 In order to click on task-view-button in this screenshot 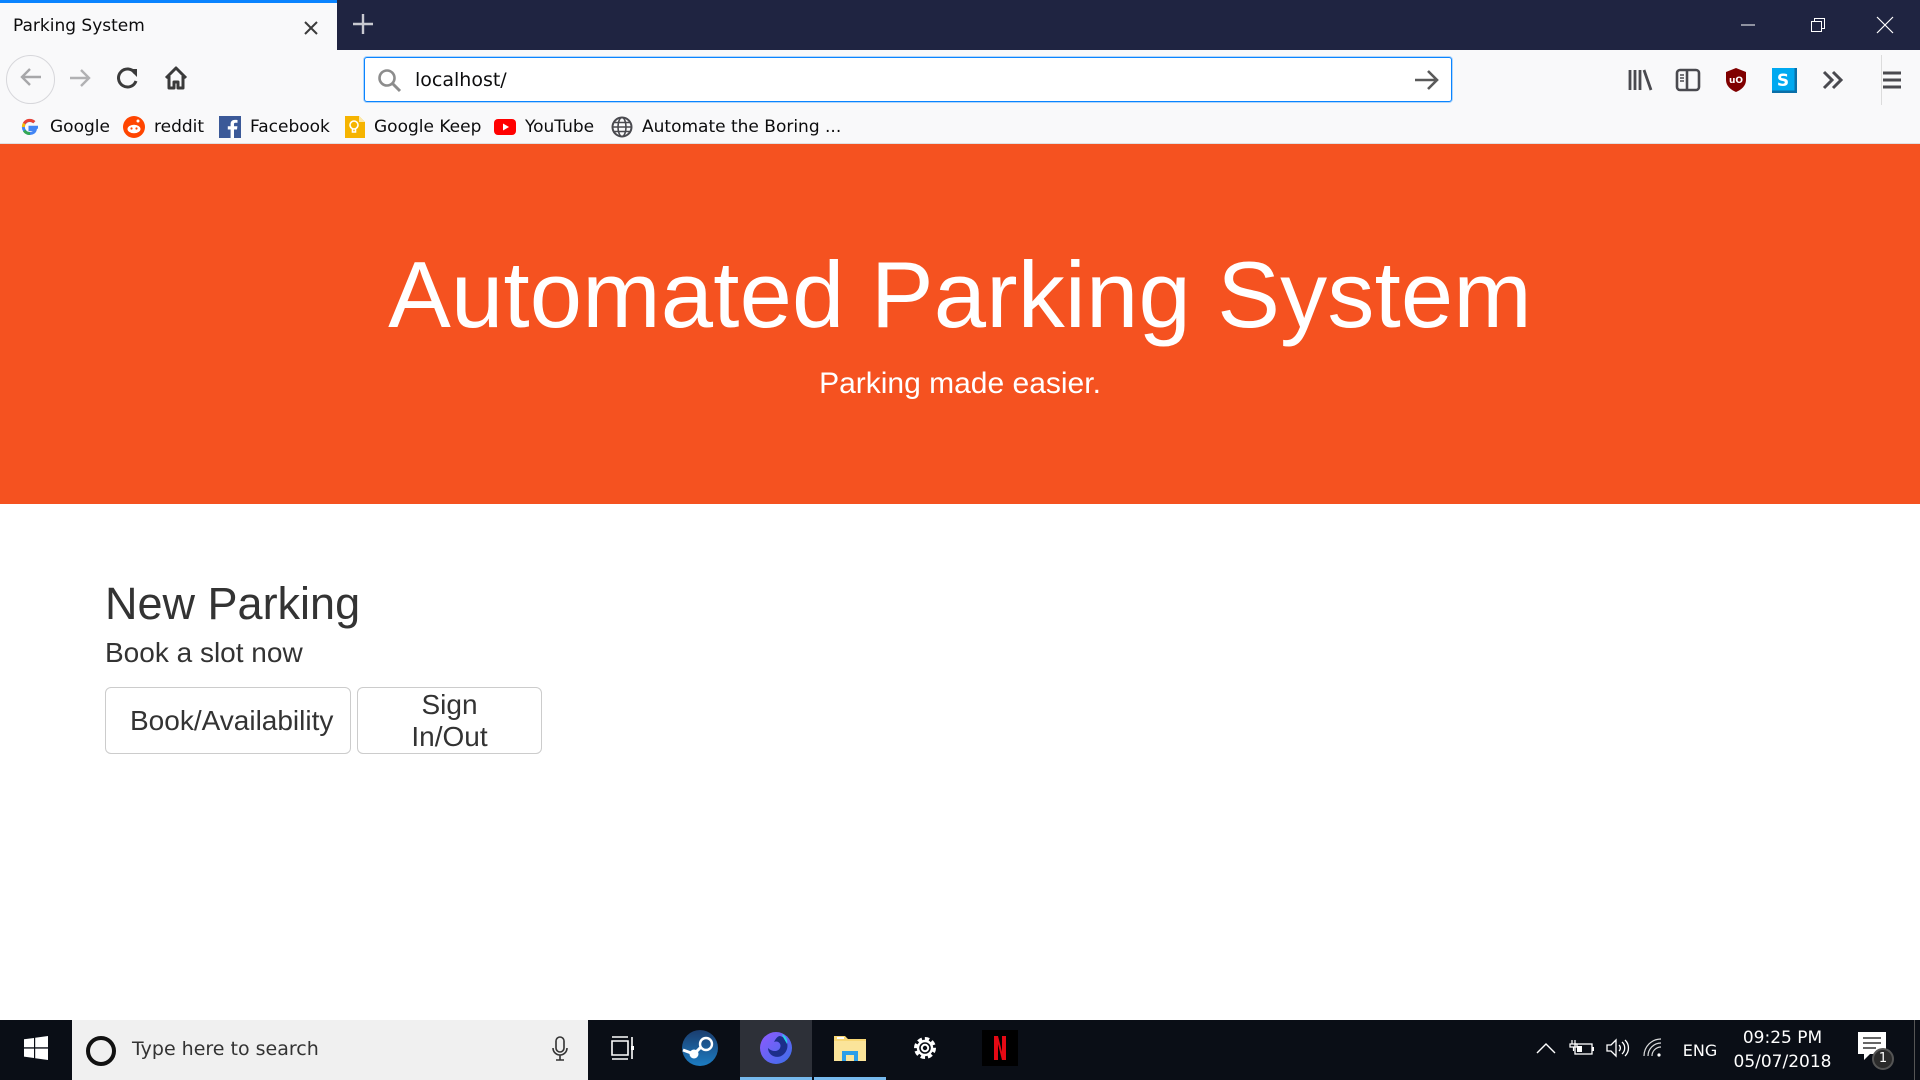, I will do `click(624, 1050)`.